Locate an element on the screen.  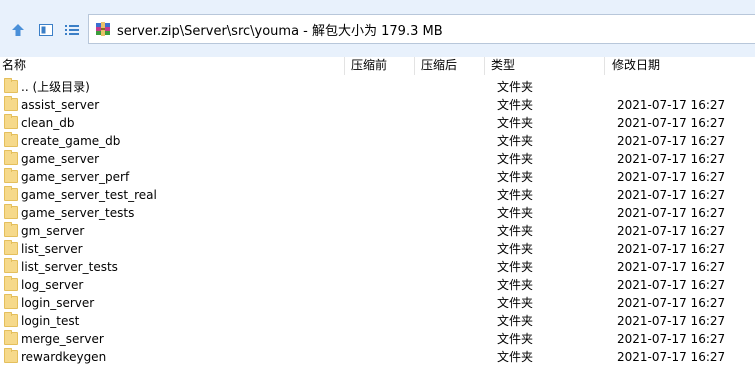
item-name: list_server is located at coordinates (52, 249).